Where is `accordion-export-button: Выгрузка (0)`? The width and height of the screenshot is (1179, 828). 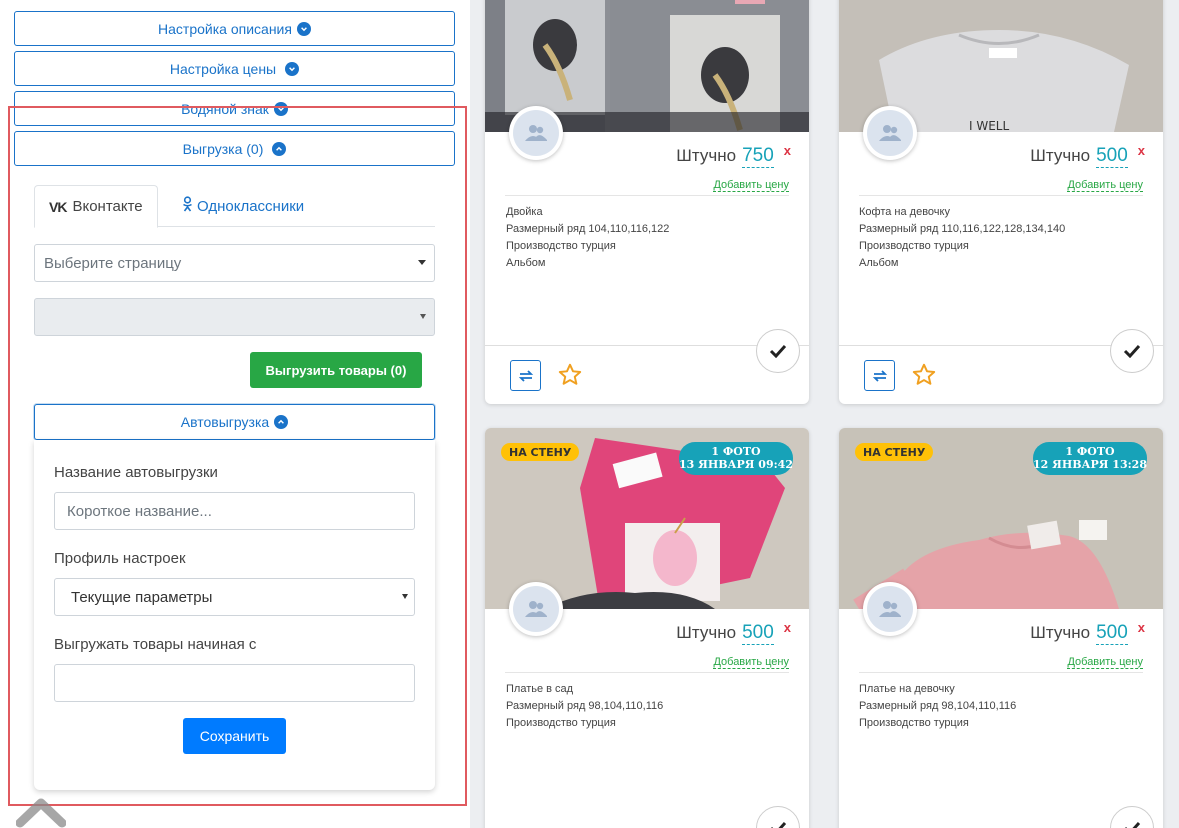 accordion-export-button: Выгрузка (0) is located at coordinates (234, 148).